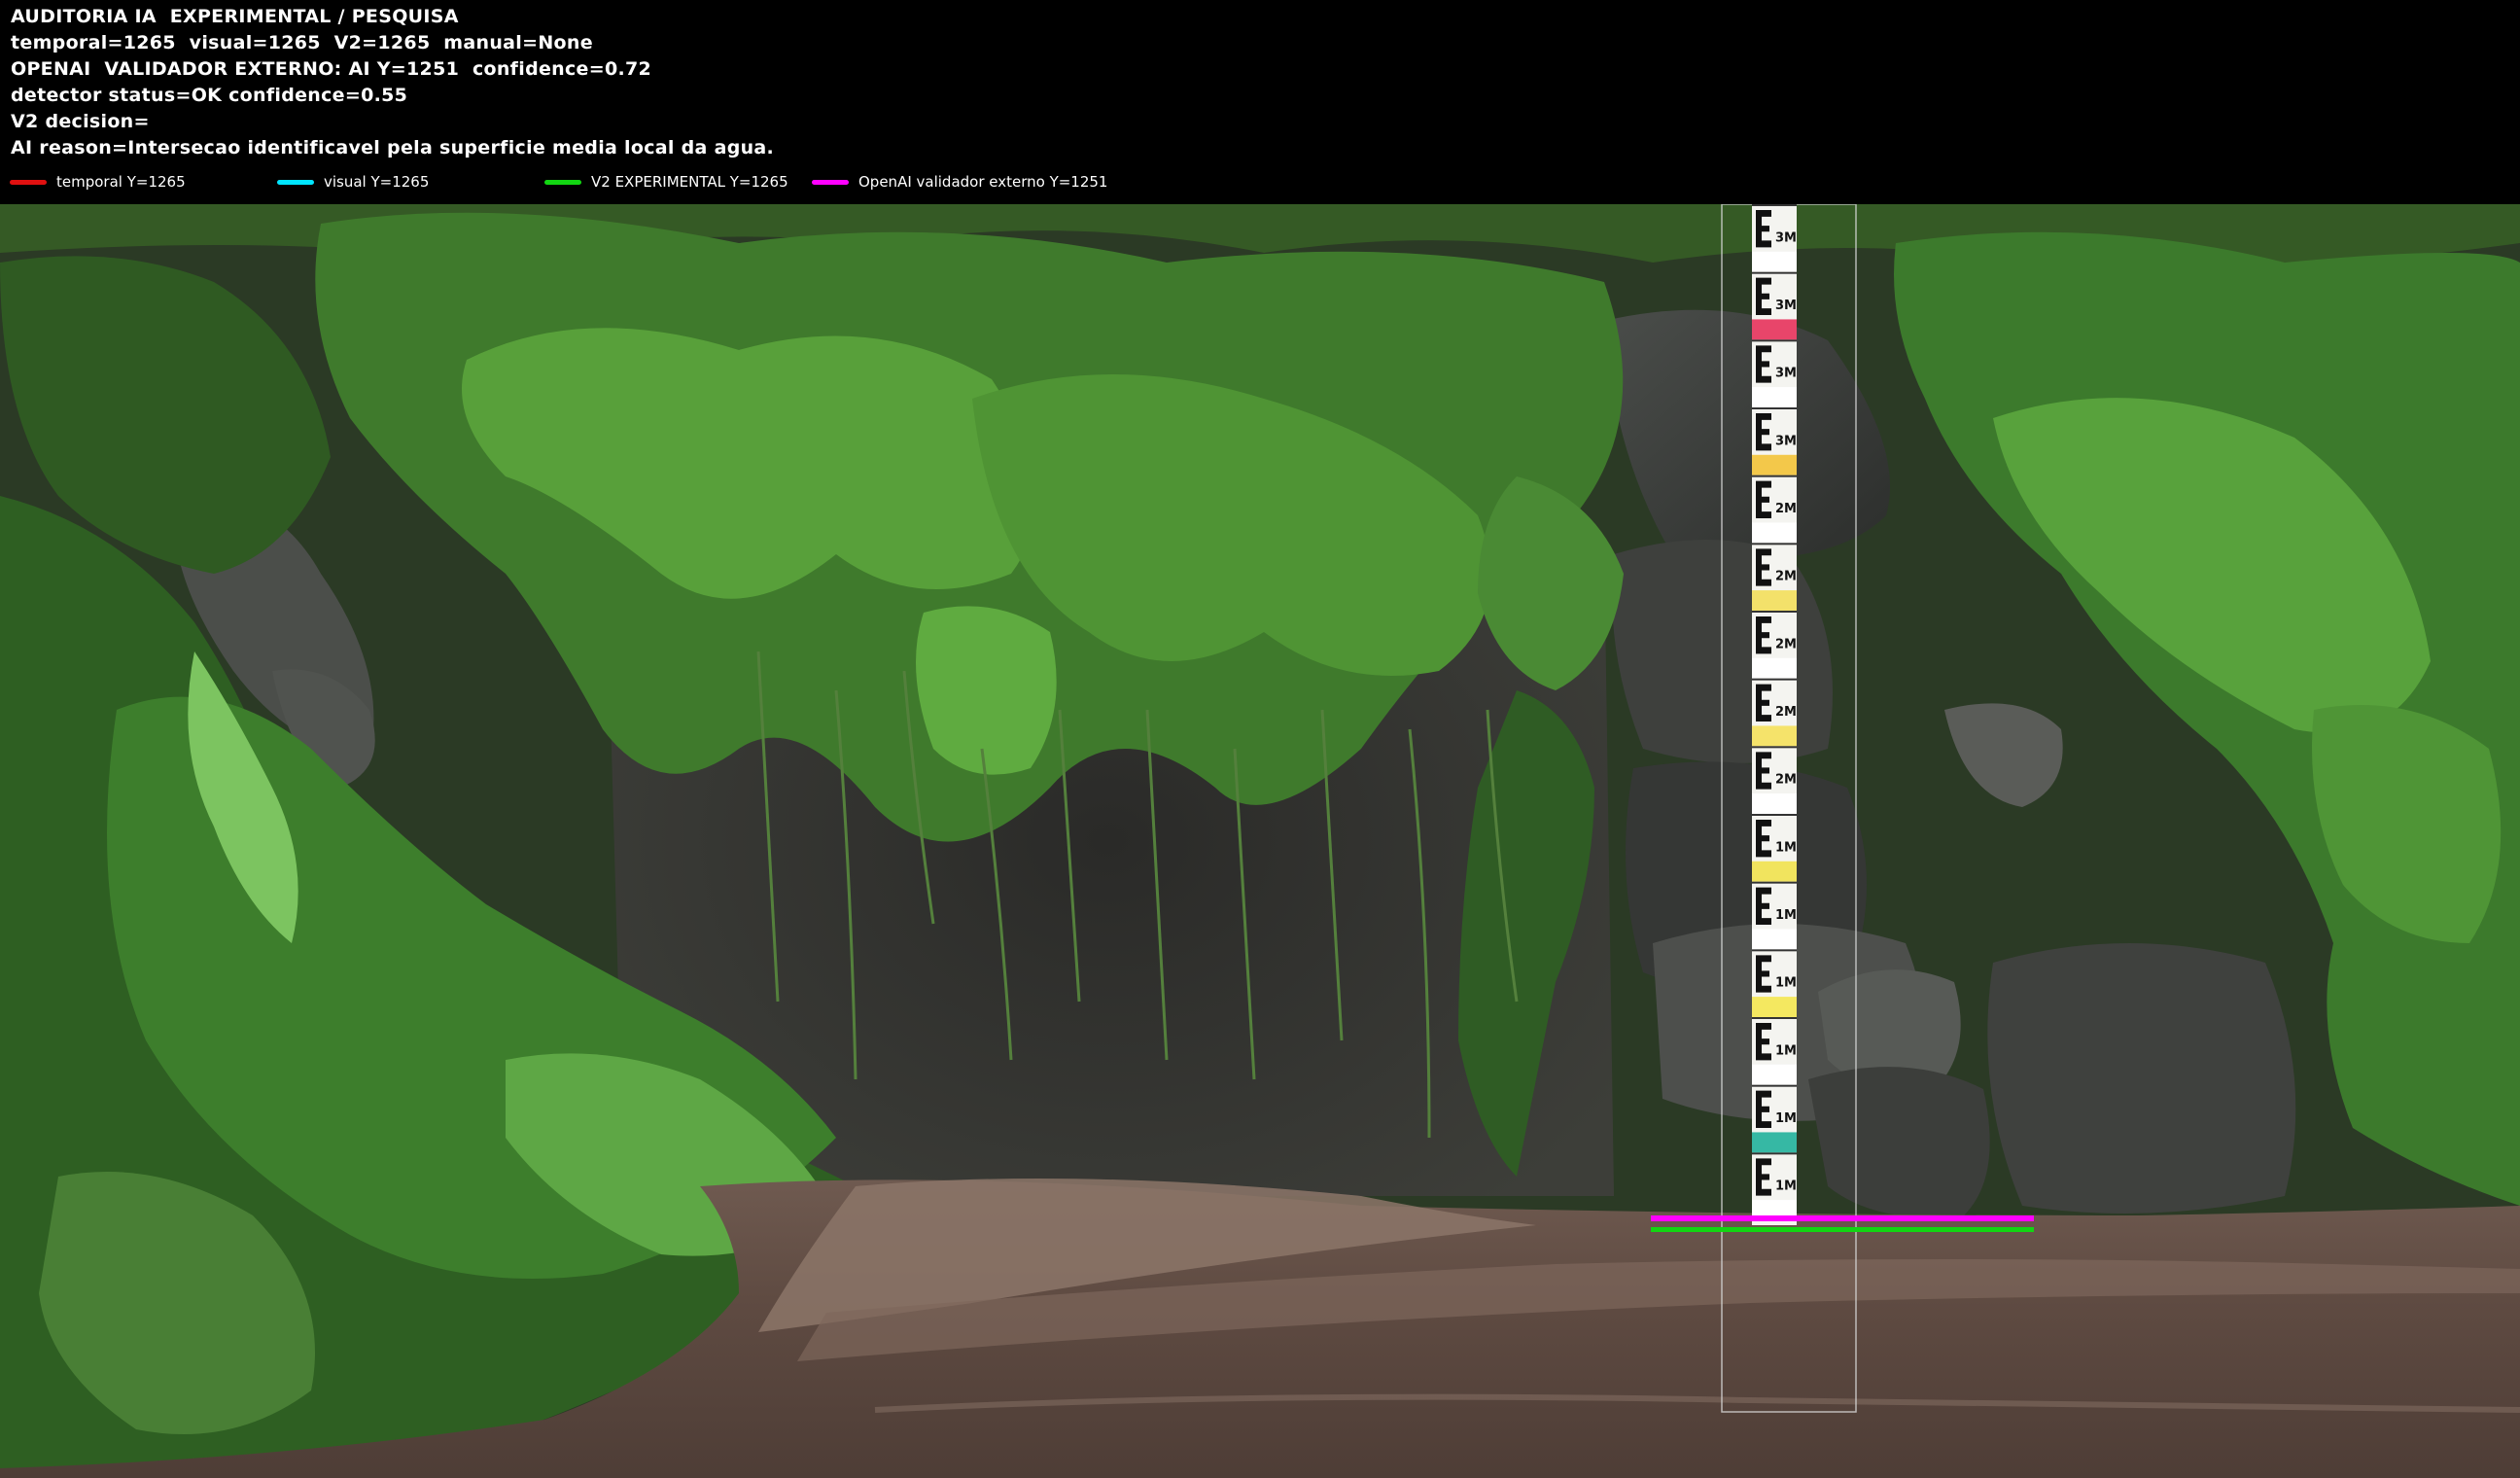  What do you see at coordinates (1774, 714) in the screenshot?
I see `staff-gauge: 3M 3M 3M 3M 2M 2M 2M 2M 2M 1M 1M 1M 1M 1M 1M` at bounding box center [1774, 714].